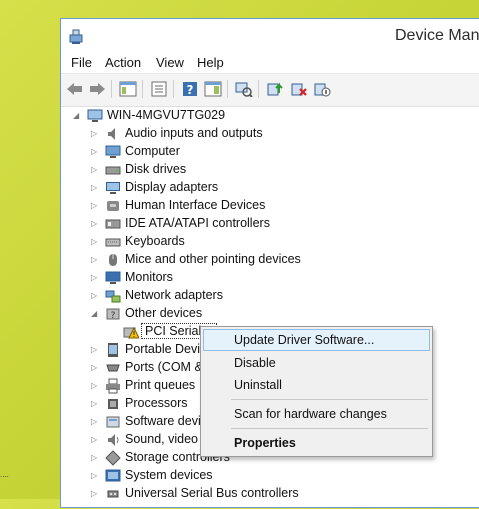  What do you see at coordinates (174, 295) in the screenshot?
I see `tree-item-label: Network adapters` at bounding box center [174, 295].